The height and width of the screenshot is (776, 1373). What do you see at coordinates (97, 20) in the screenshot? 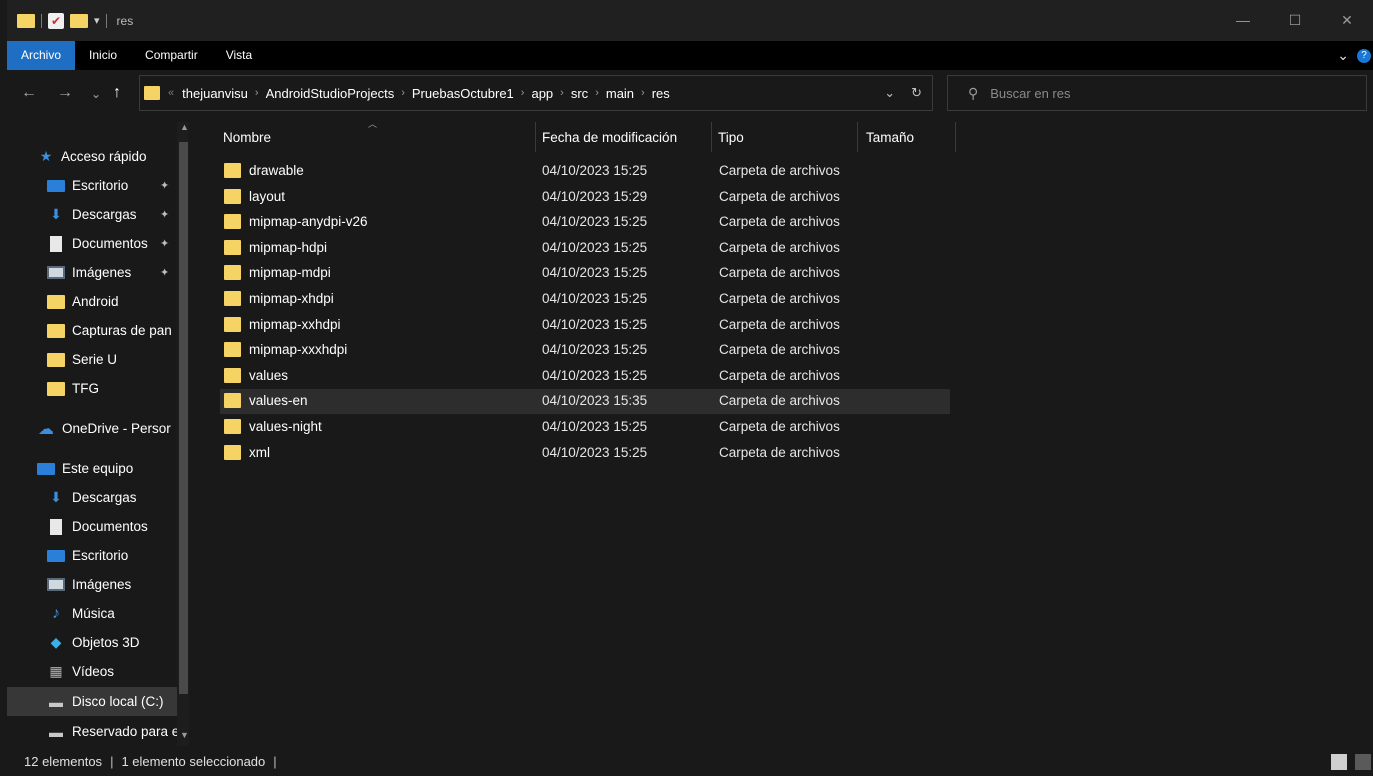
I see `customize-toolbar-icon: ▾` at bounding box center [97, 20].